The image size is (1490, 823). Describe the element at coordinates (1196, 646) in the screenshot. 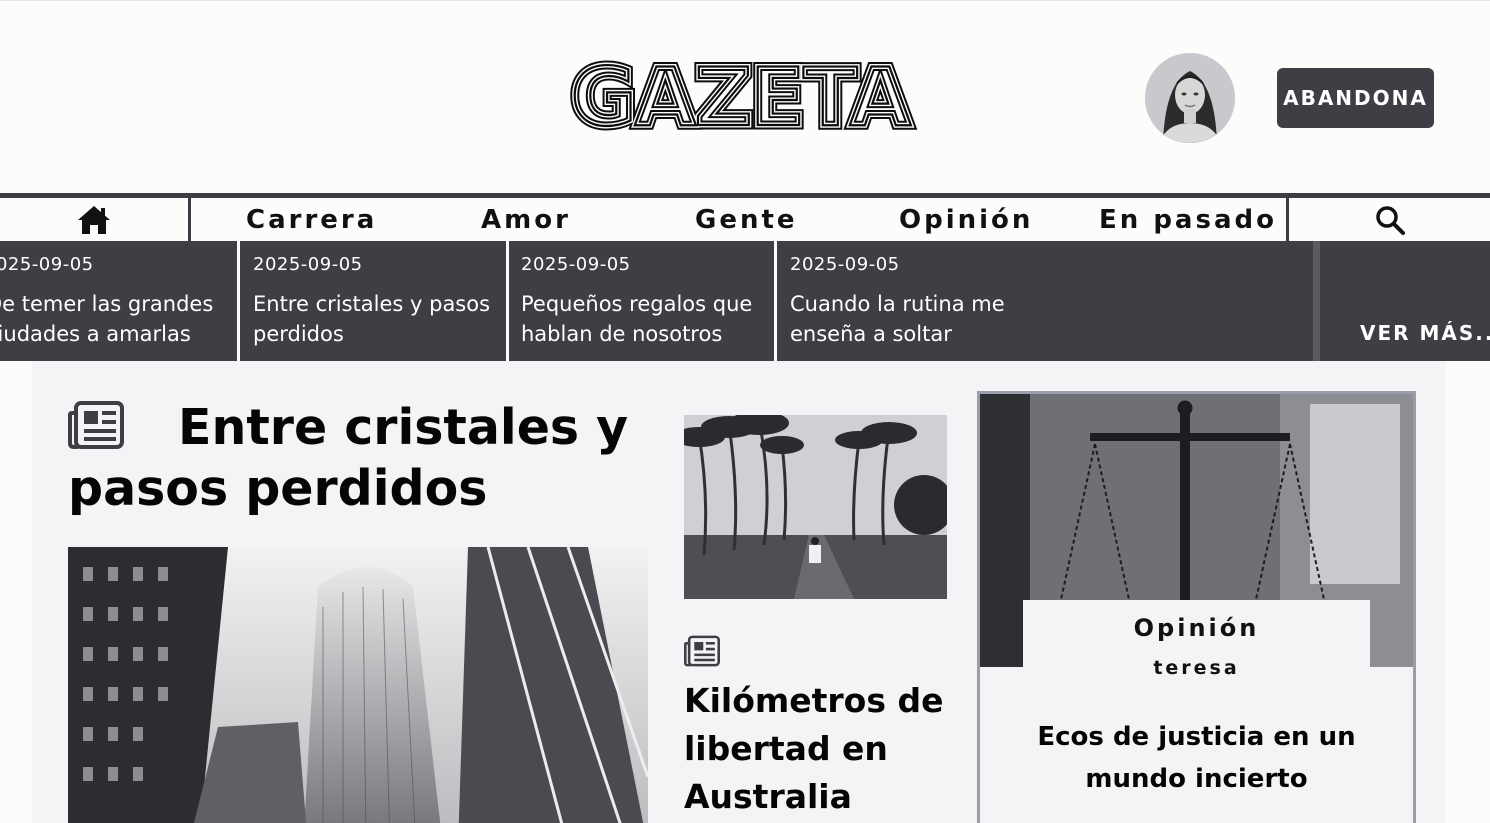

I see `opinion-card-label: Opinión teresa` at that location.